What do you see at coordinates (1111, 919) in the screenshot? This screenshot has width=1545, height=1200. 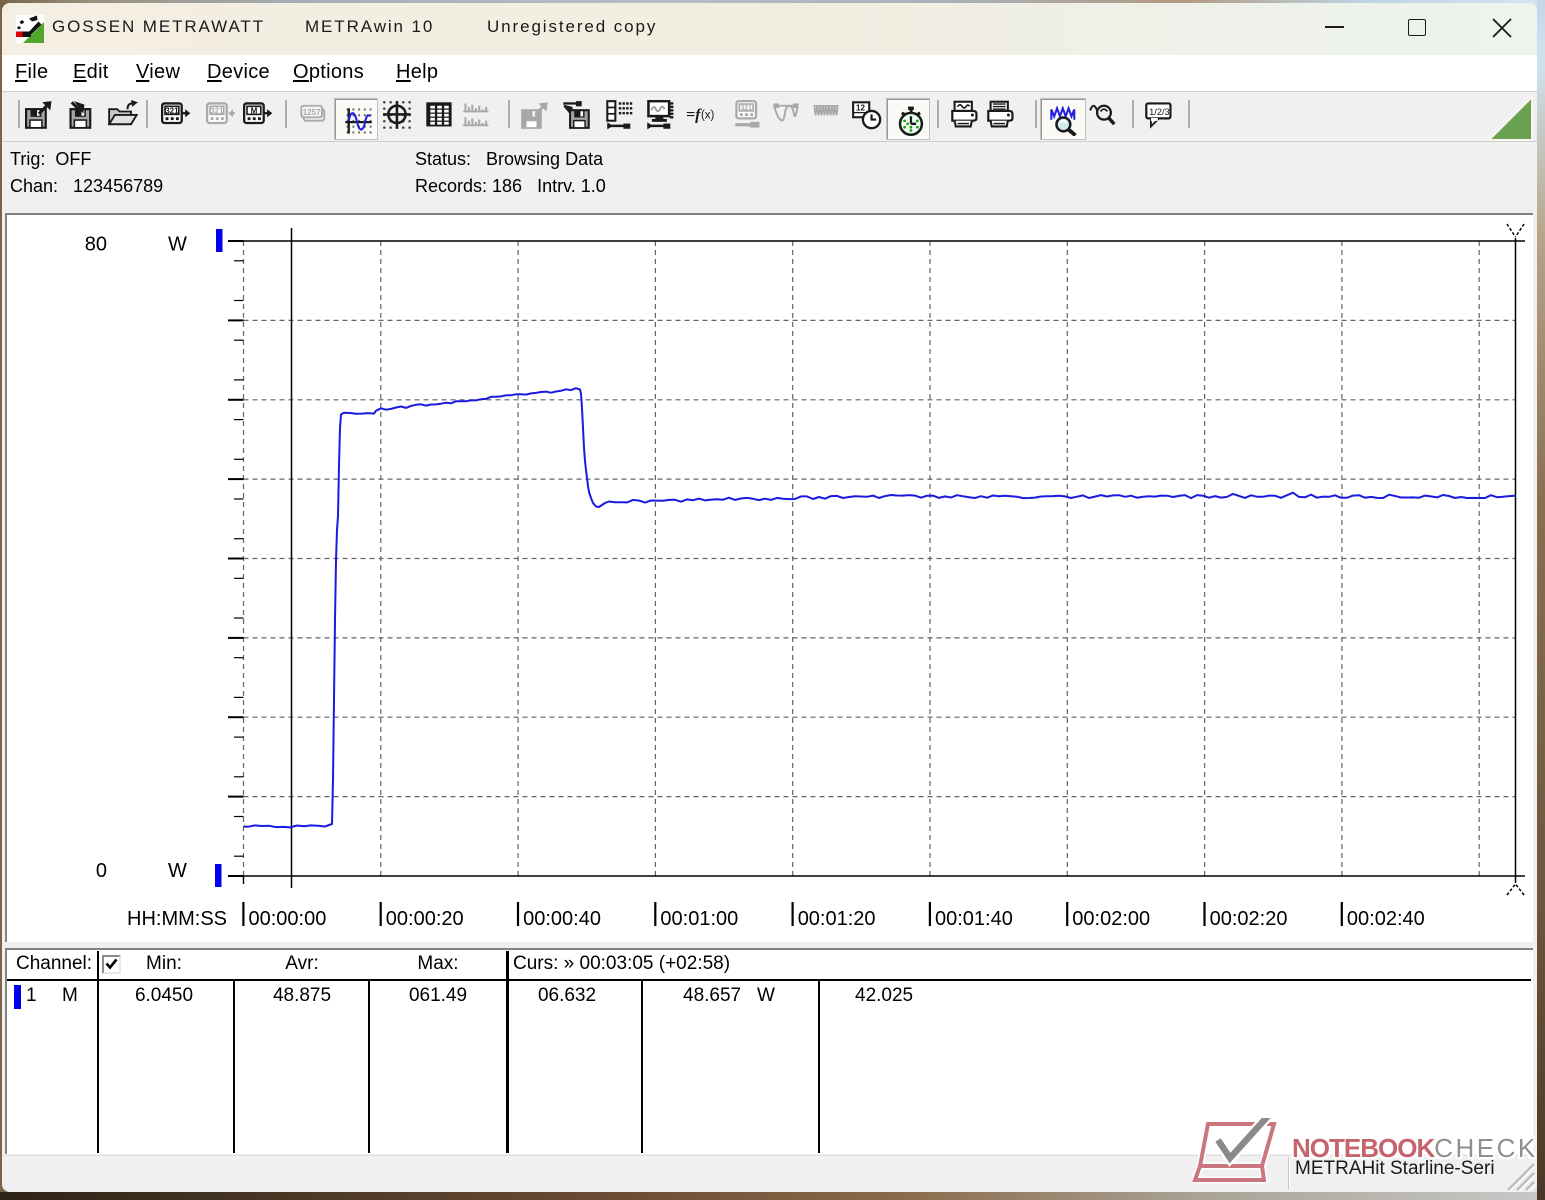 I see `svg-text: 00:02:00` at bounding box center [1111, 919].